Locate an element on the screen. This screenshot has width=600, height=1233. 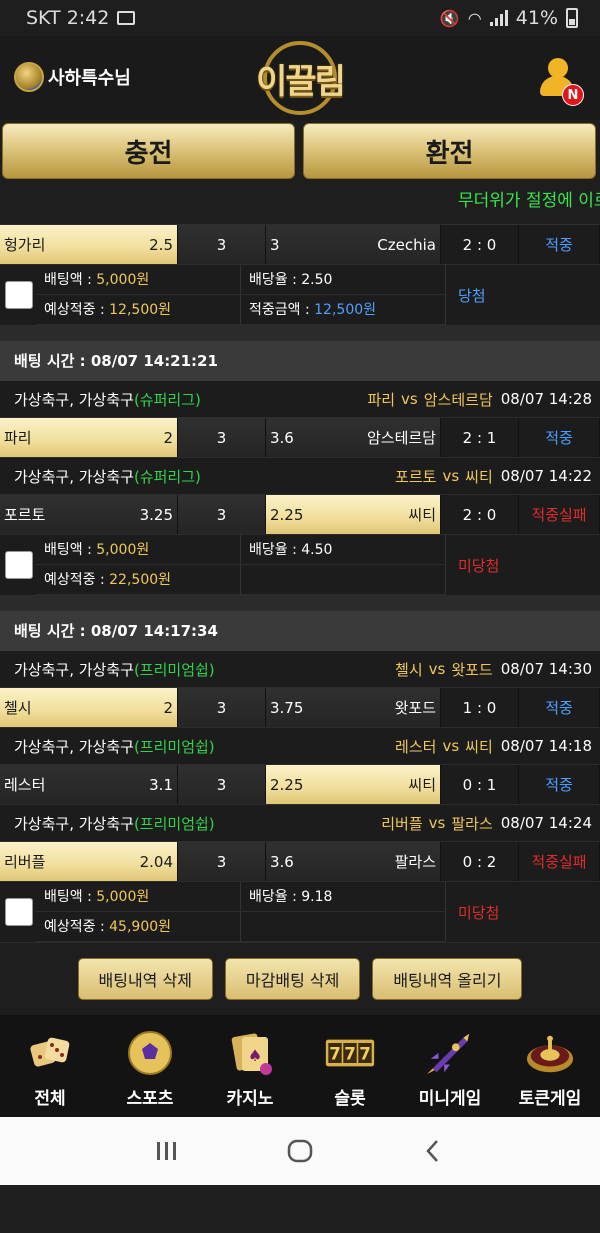
profile-button: N is located at coordinates (561, 82).